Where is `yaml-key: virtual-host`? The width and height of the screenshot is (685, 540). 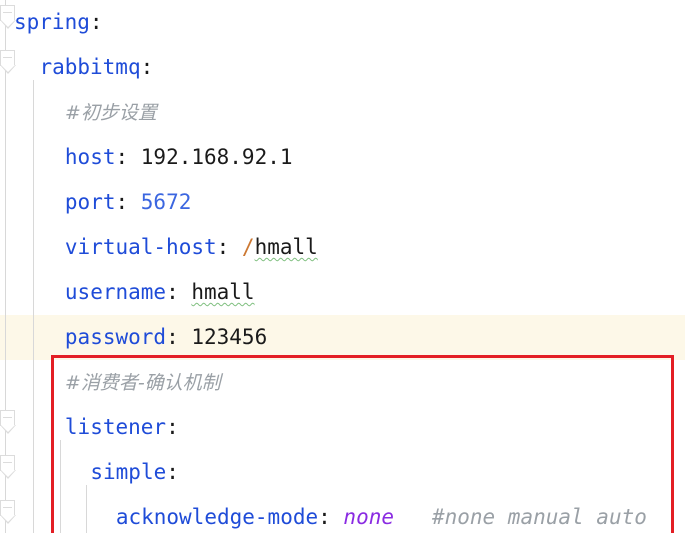 yaml-key: virtual-host is located at coordinates (140, 247).